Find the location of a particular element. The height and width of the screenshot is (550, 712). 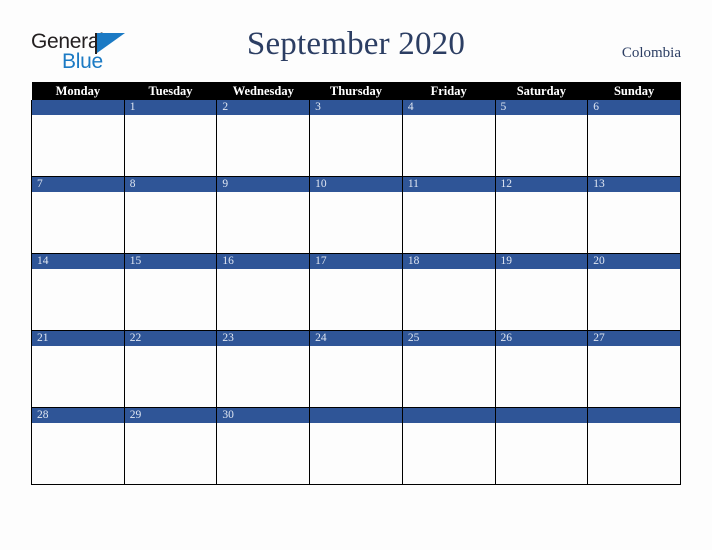

calendar-day-cell: 5 is located at coordinates (541, 138).